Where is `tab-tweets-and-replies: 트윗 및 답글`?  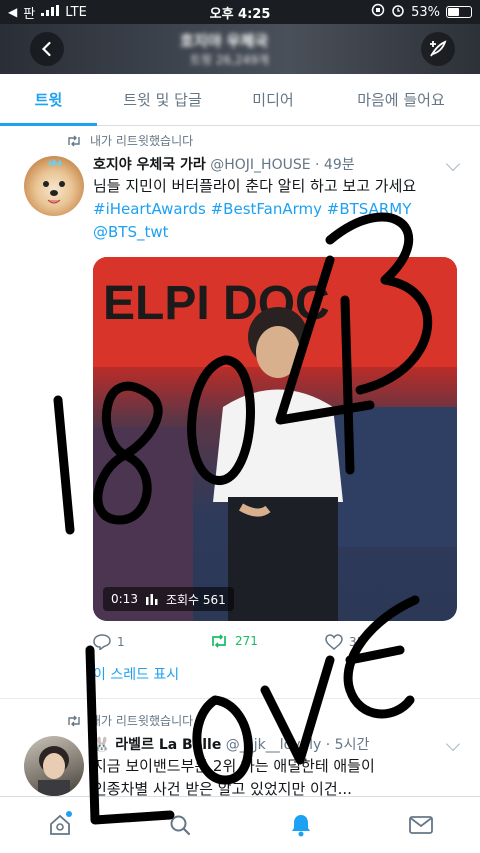
tab-tweets-and-replies: 트윗 및 답글 is located at coordinates (162, 100).